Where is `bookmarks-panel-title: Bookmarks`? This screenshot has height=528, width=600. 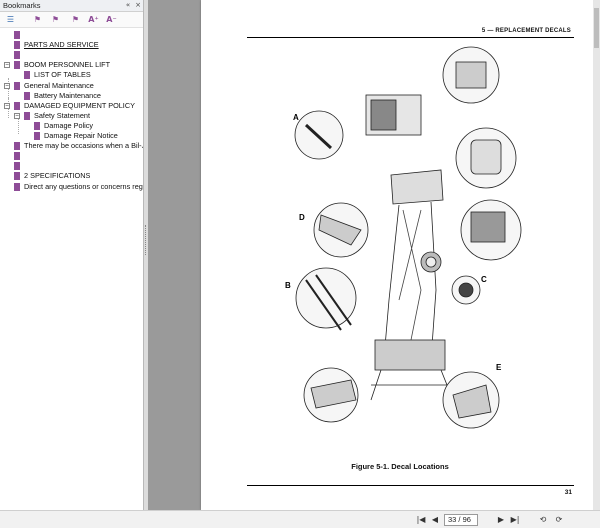 bookmarks-panel-title: Bookmarks is located at coordinates (22, 5).